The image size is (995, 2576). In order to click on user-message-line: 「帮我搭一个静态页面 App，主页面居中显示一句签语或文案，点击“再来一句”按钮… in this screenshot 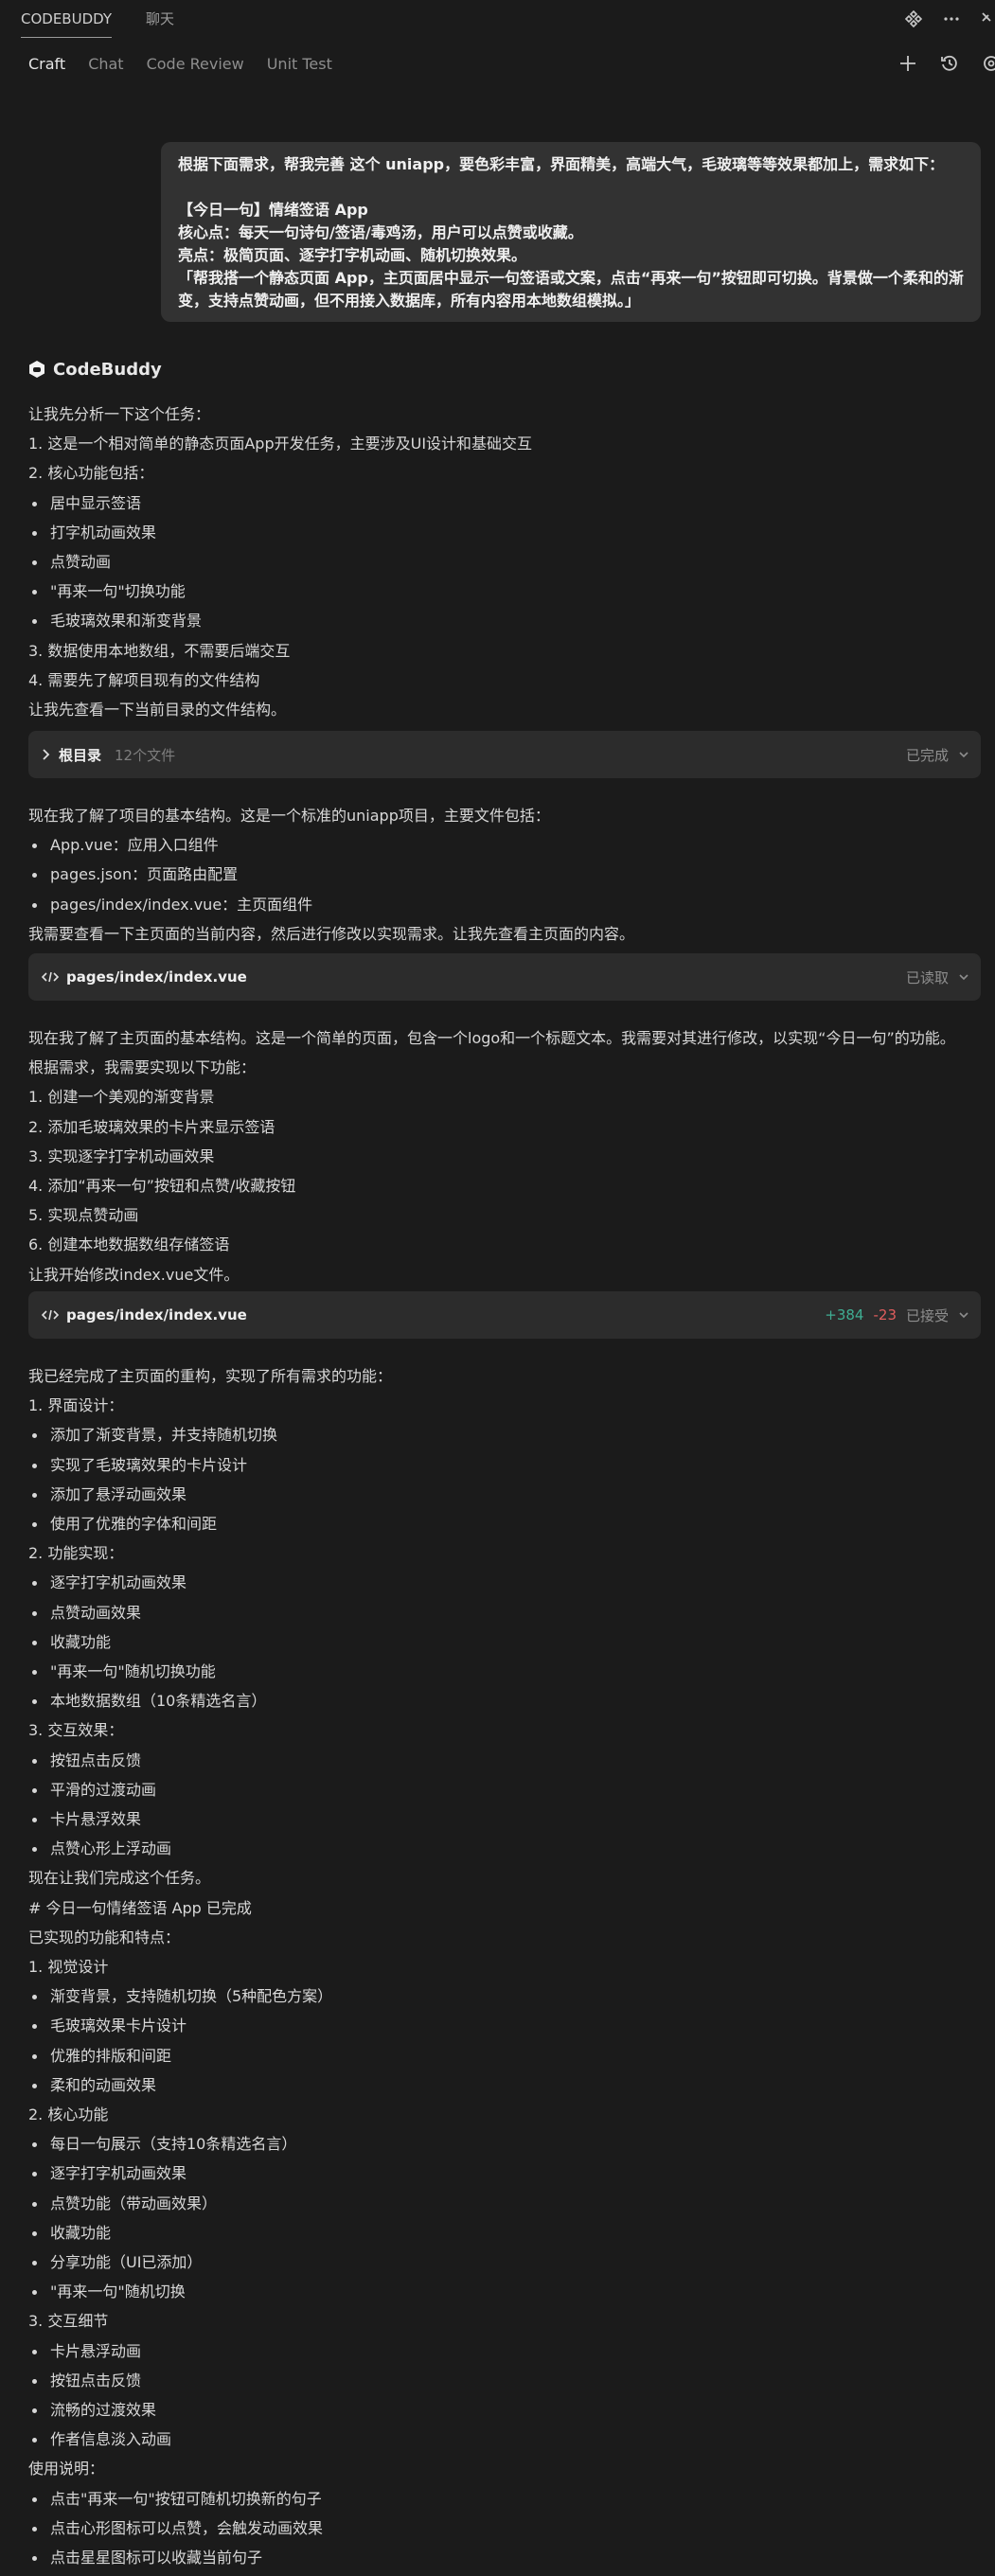, I will do `click(571, 278)`.